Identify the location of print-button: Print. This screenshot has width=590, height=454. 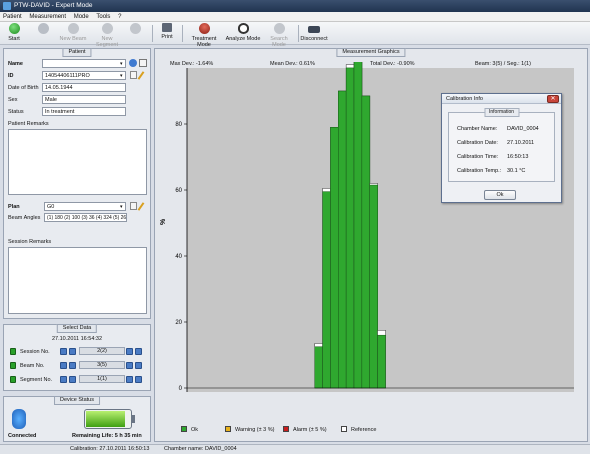
(167, 31).